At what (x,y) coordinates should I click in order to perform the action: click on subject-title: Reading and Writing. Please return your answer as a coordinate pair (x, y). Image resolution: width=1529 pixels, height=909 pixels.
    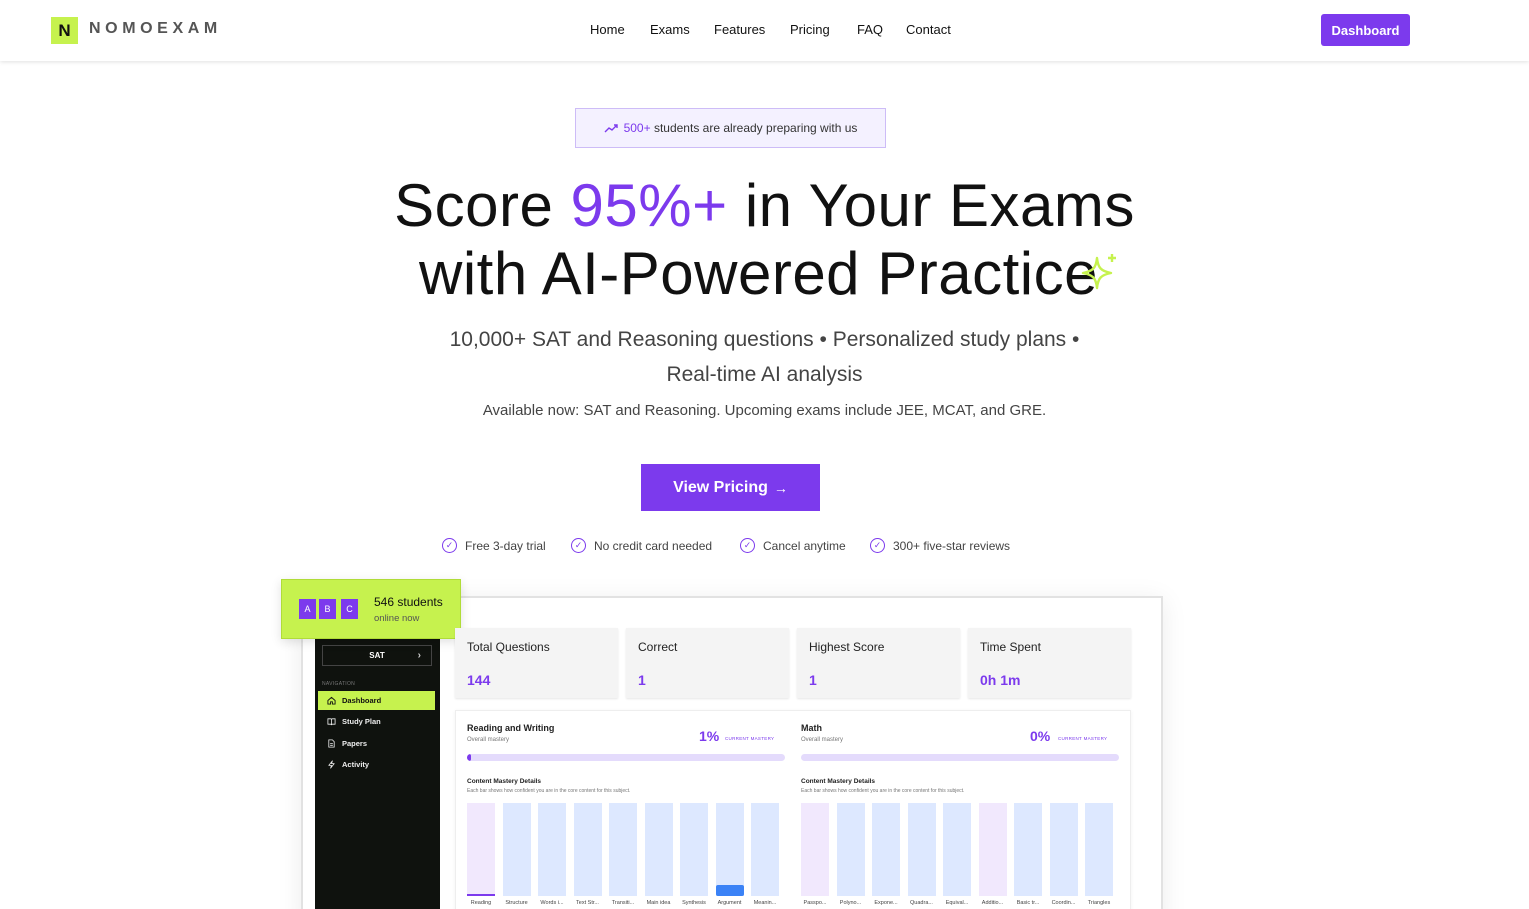
    Looking at the image, I should click on (511, 728).